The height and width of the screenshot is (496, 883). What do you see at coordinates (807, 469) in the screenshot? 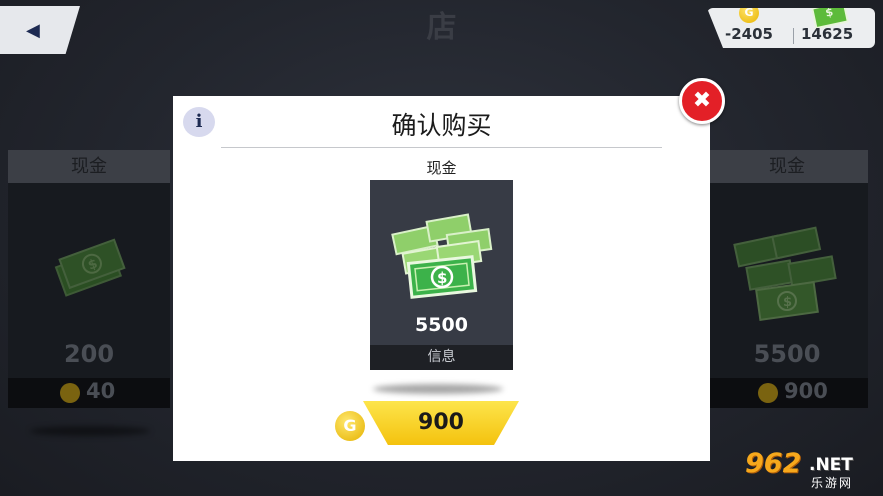
I see `watermark-logo: 962 .NET 乐游网` at bounding box center [807, 469].